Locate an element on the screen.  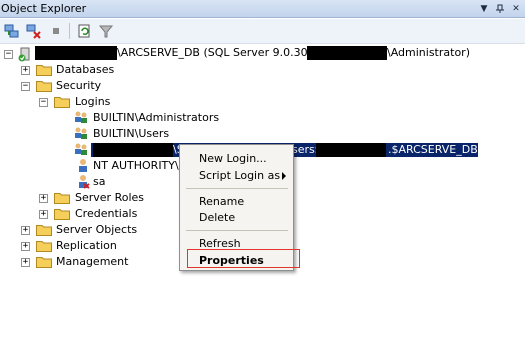
selected-login-suffix: .$ARCSERVE_DB is located at coordinates (433, 150).